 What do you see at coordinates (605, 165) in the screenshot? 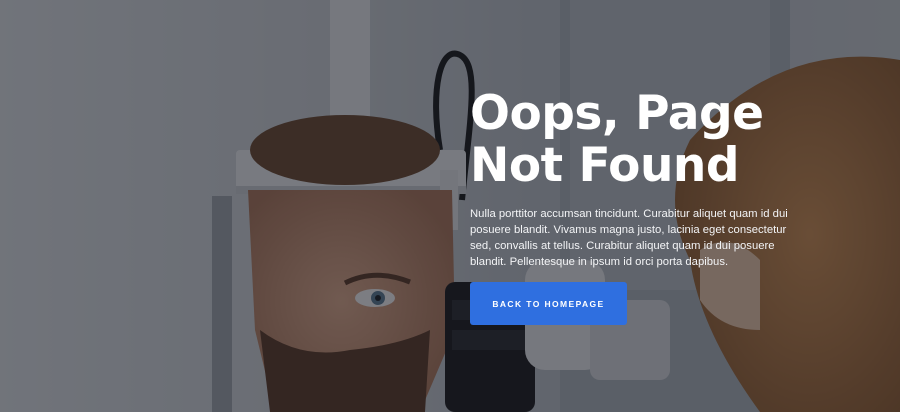
I see `page-title-line-2: Not Found` at bounding box center [605, 165].